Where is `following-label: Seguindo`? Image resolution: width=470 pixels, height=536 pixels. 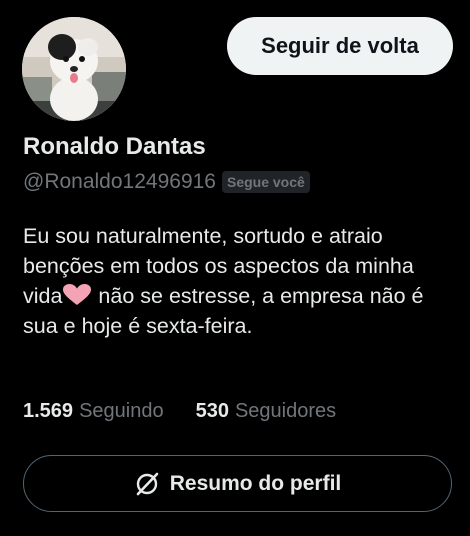 following-label: Seguindo is located at coordinates (121, 411).